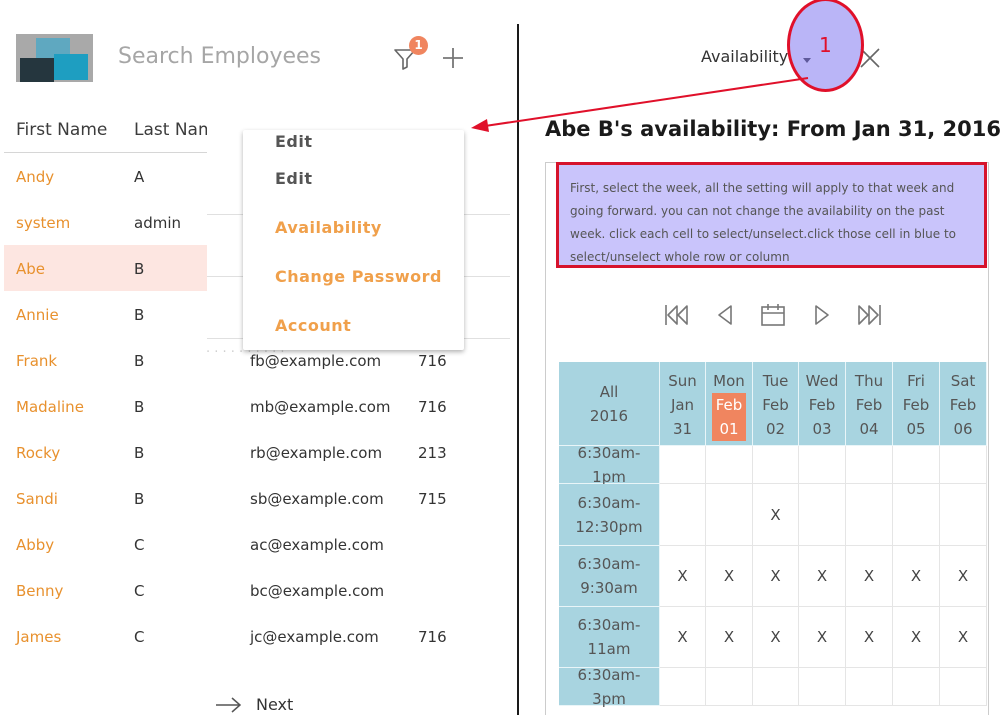  What do you see at coordinates (676, 315) in the screenshot?
I see `first-week-icon` at bounding box center [676, 315].